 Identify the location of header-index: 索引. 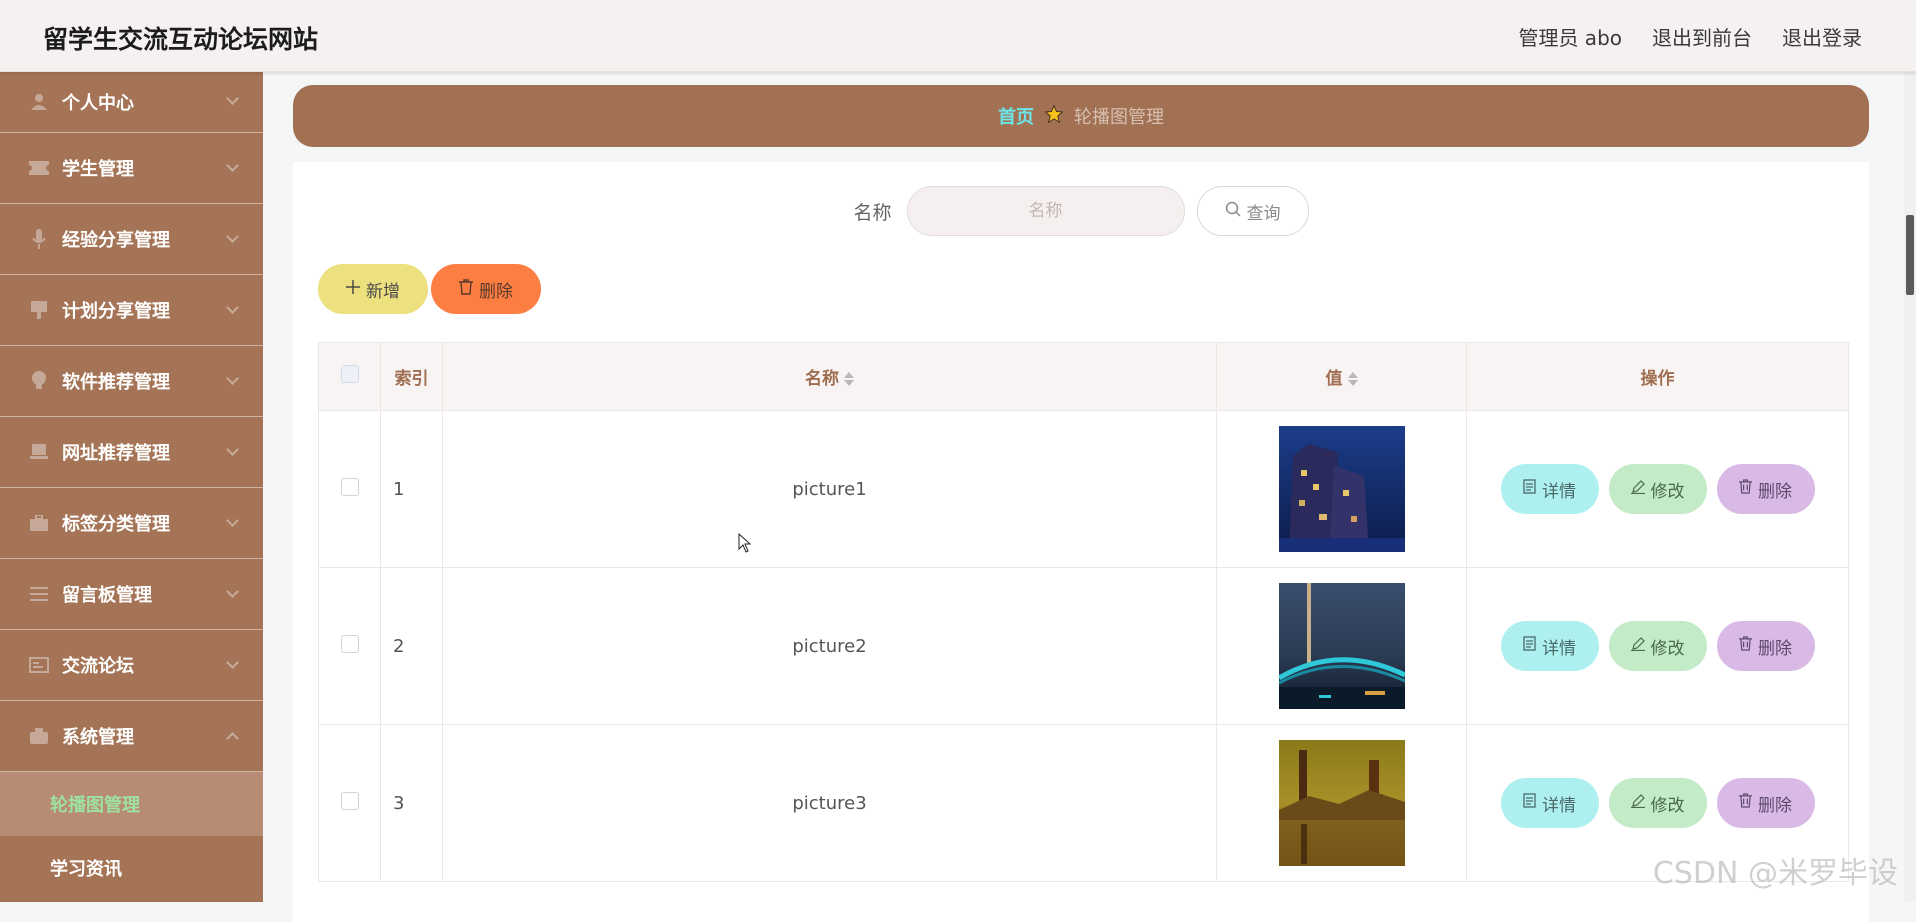
(412, 377).